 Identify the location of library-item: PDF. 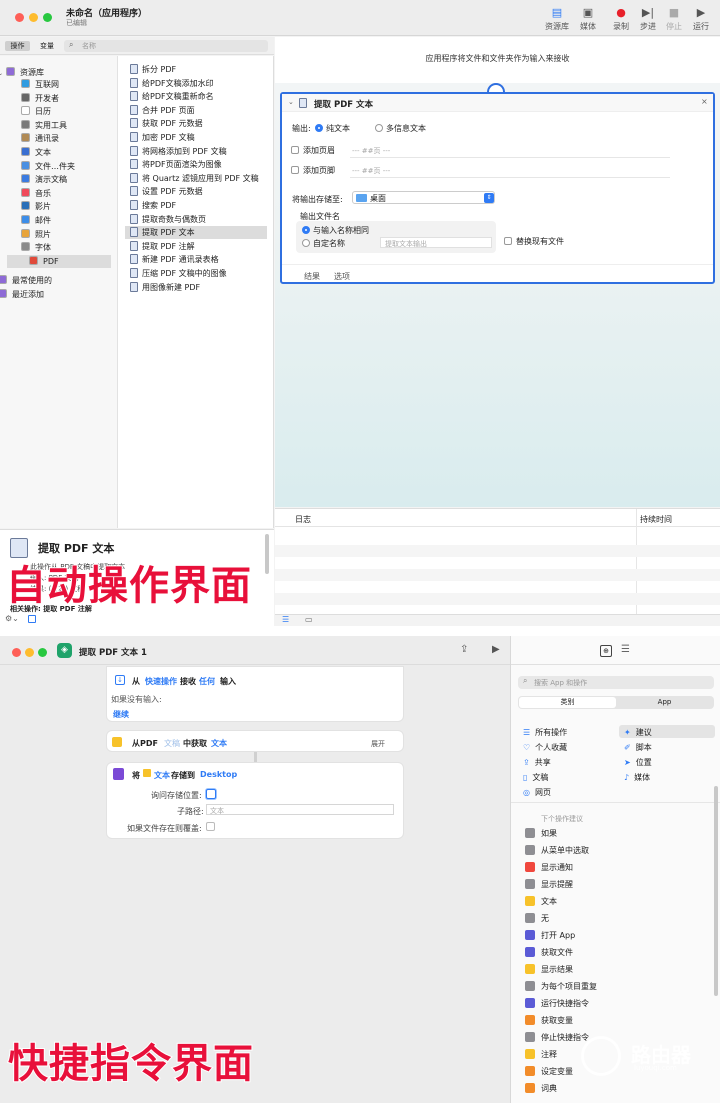
(59, 261).